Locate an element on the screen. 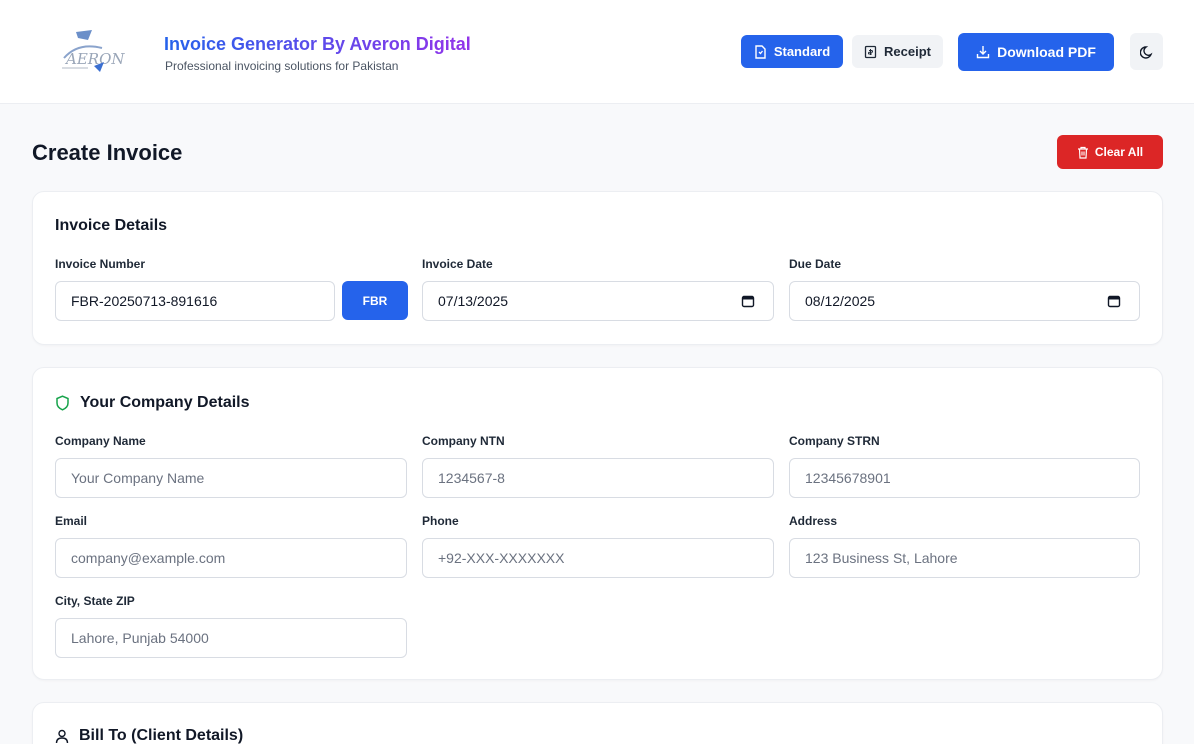  company-details-heading: Your Company Details is located at coordinates (152, 403).